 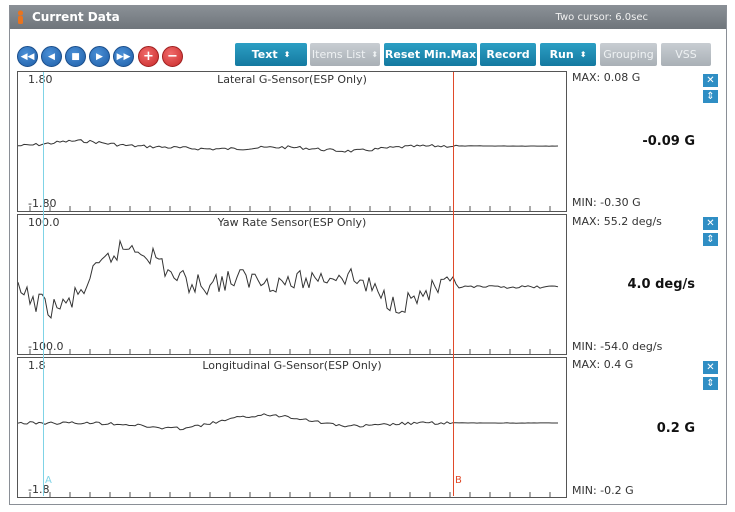 What do you see at coordinates (292, 222) in the screenshot?
I see `graph-title: Yaw Rate Sensor(ESP Only)` at bounding box center [292, 222].